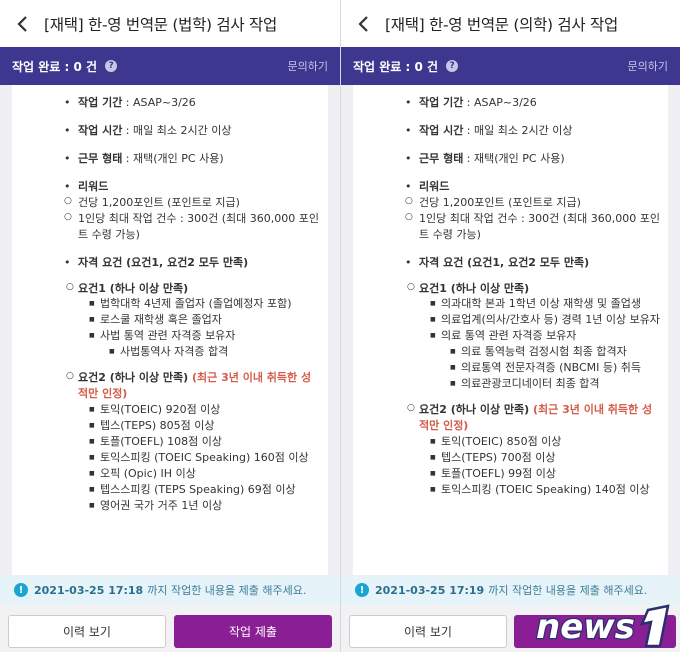 The image size is (680, 652). Describe the element at coordinates (545, 442) in the screenshot. I see `list-item: 토익(TOEIC) 850점 이상` at that location.